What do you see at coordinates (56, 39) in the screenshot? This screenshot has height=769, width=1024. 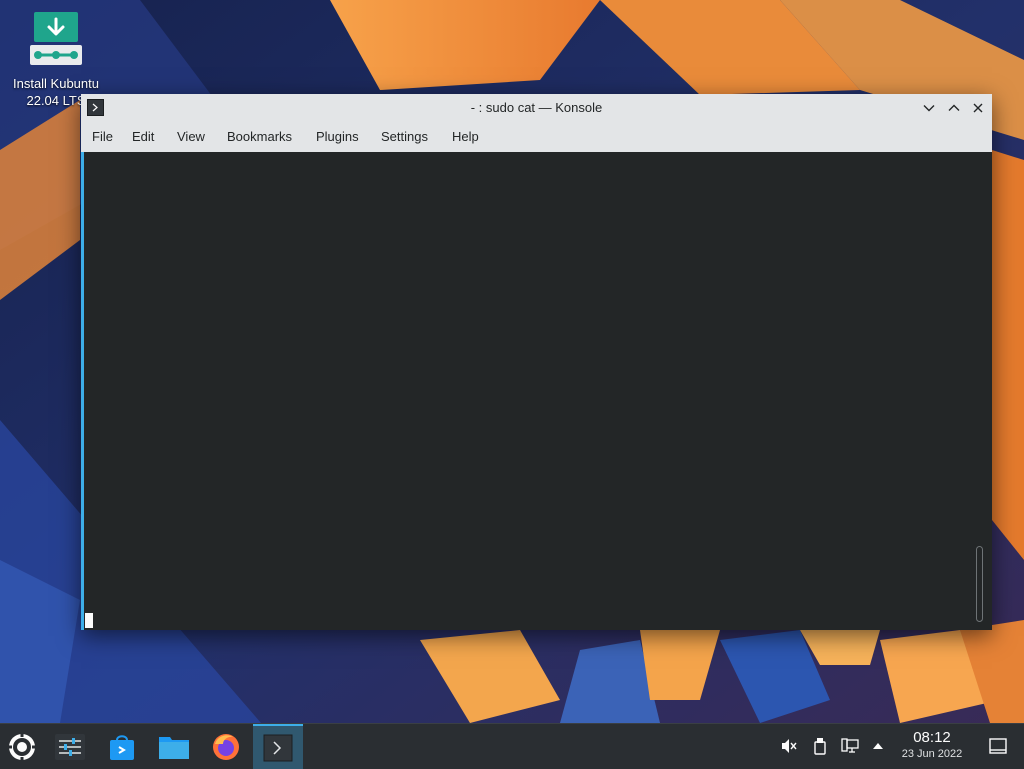 I see `install-download-icon` at bounding box center [56, 39].